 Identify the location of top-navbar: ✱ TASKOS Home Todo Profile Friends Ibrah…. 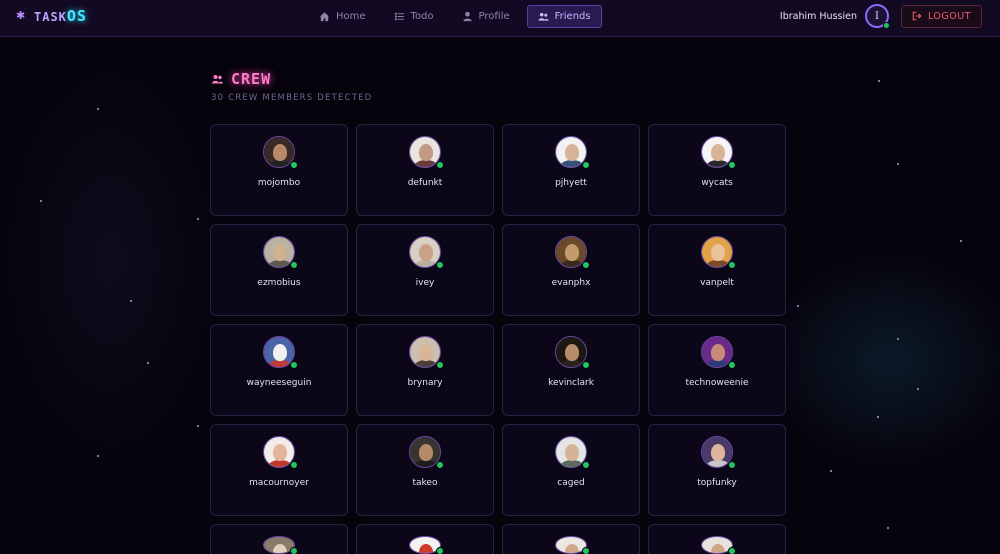
(500, 18).